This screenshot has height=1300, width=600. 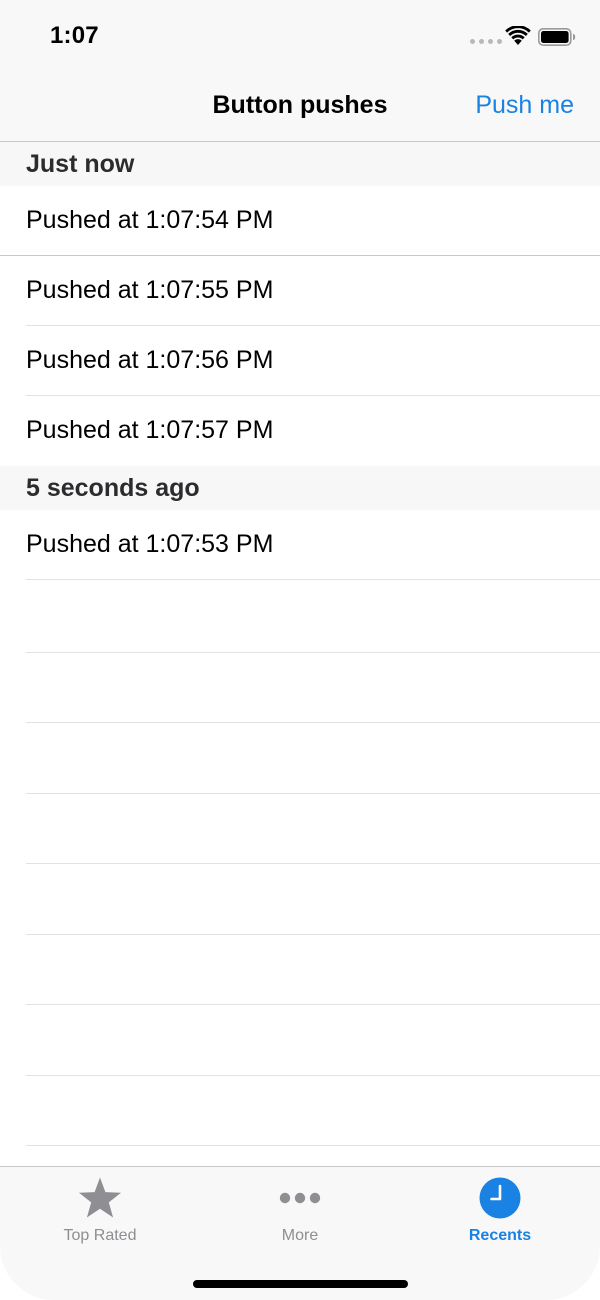 I want to click on cellular-signal-icon, so click(x=486, y=41).